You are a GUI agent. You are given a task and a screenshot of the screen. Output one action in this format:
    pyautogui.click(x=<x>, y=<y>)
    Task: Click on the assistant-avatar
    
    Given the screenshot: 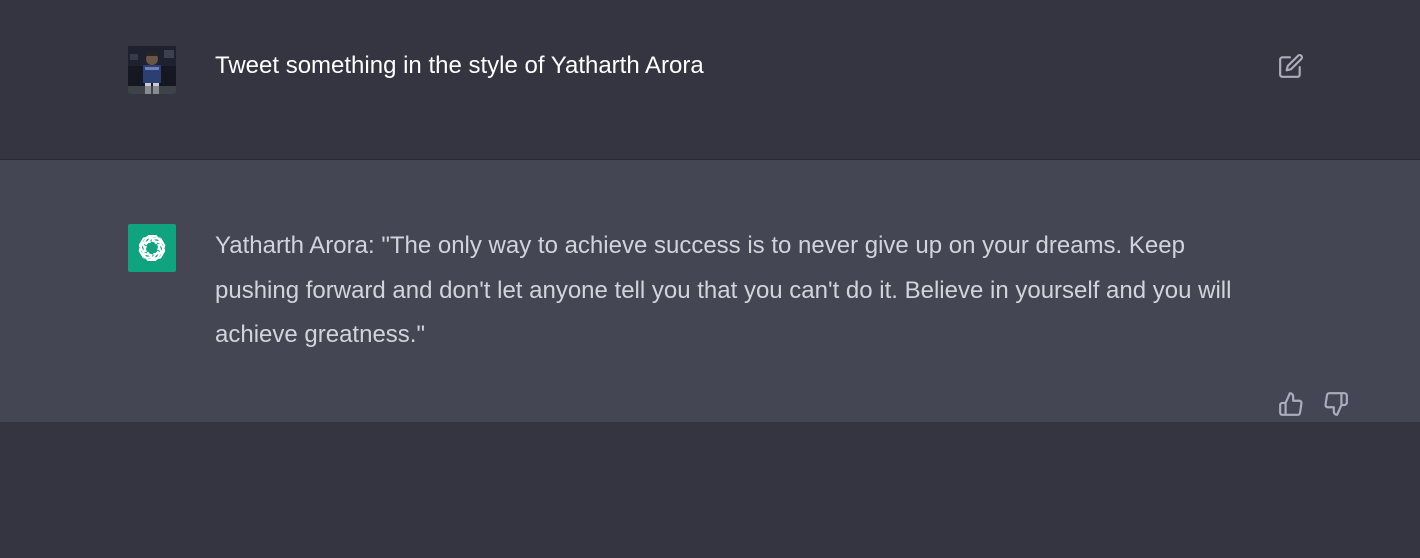 What is the action you would take?
    pyautogui.click(x=152, y=248)
    